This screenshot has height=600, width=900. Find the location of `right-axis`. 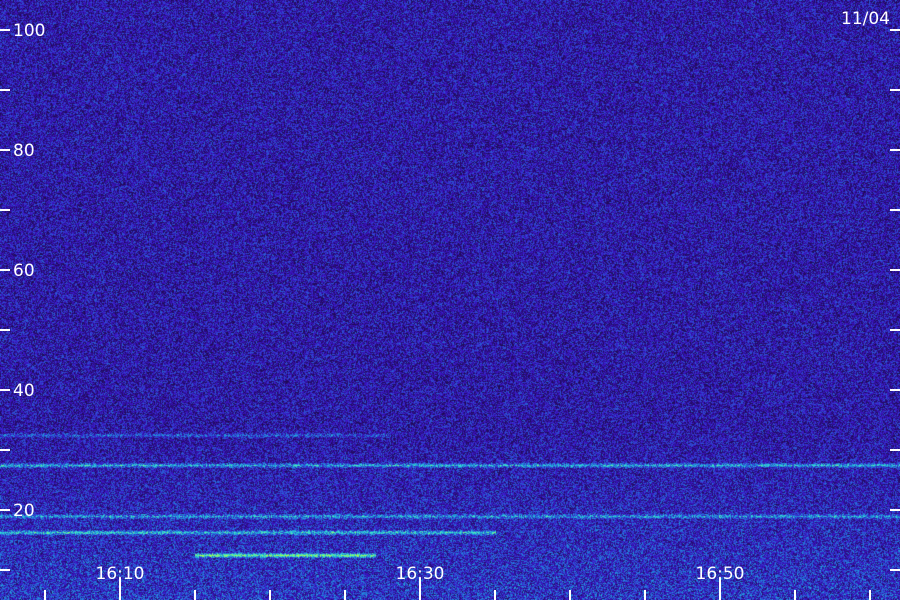

right-axis is located at coordinates (895, 300).